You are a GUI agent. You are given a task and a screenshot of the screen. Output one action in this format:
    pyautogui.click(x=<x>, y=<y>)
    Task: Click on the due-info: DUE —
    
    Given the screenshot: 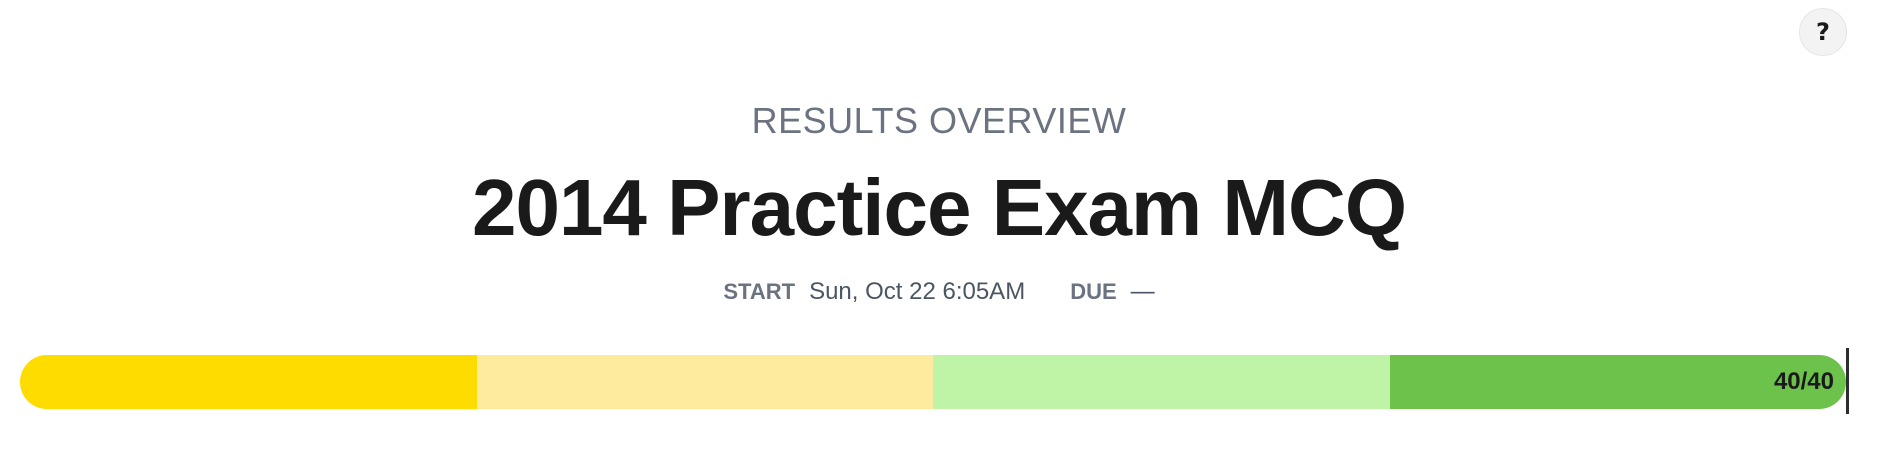 What is the action you would take?
    pyautogui.click(x=1112, y=292)
    